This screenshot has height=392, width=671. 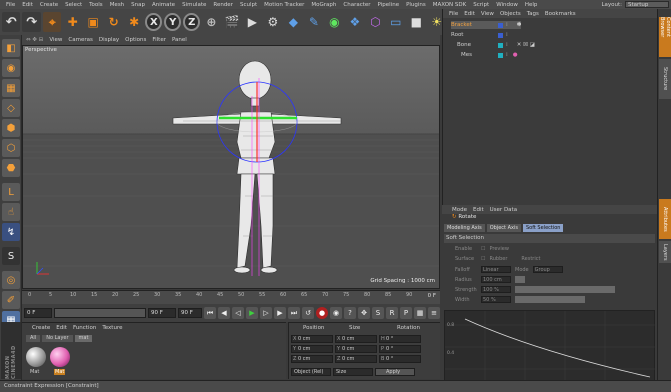 I want to click on radius-slider, so click(x=520, y=279).